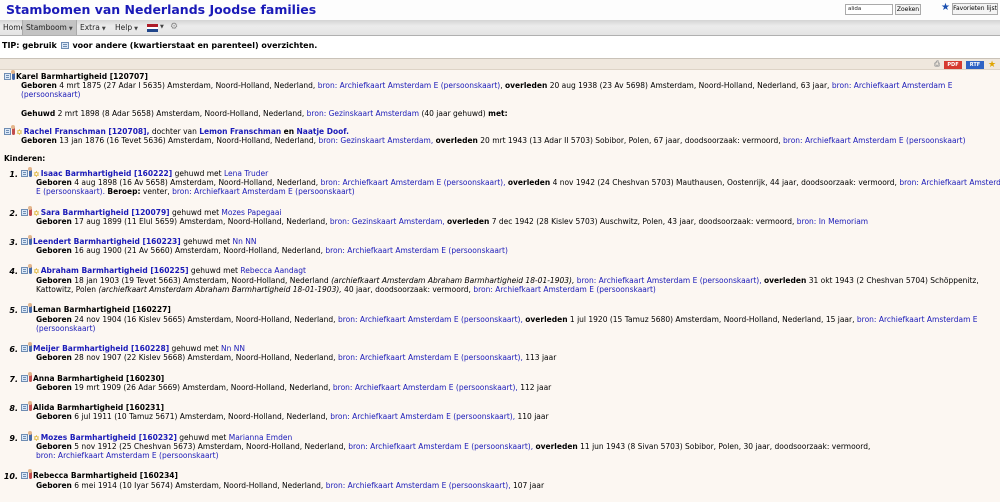 Image resolution: width=1000 pixels, height=502 pixels. I want to click on pdf-button: PDF, so click(953, 65).